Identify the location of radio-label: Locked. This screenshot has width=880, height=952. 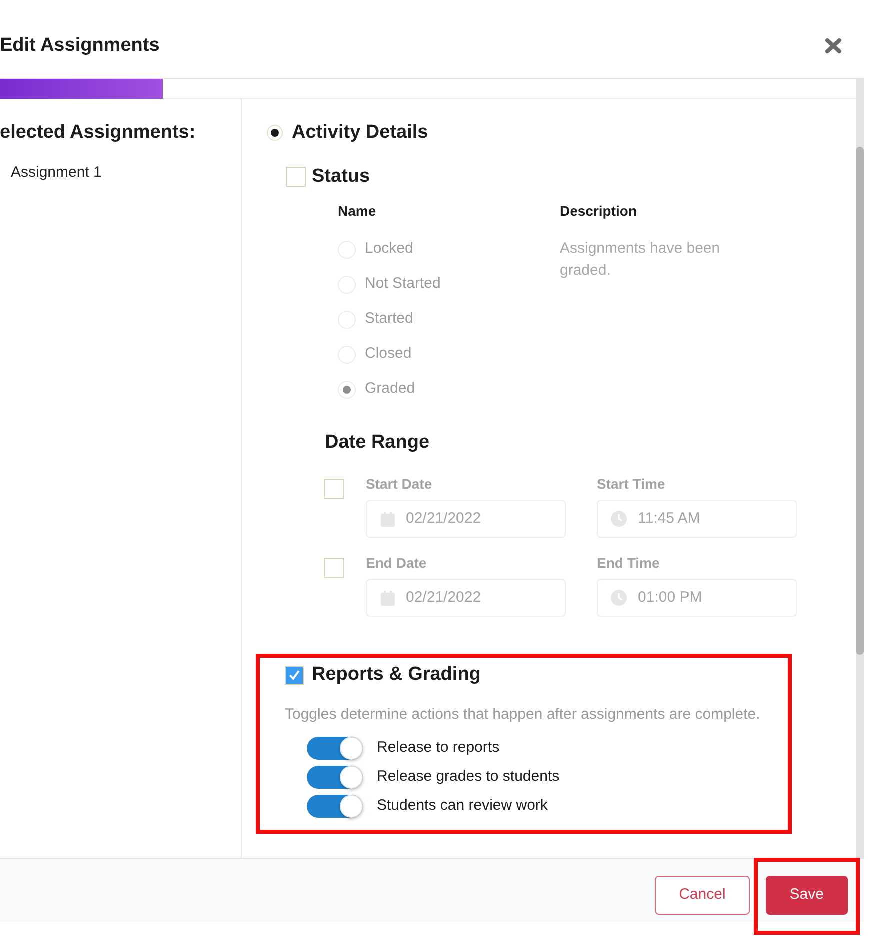
(389, 249).